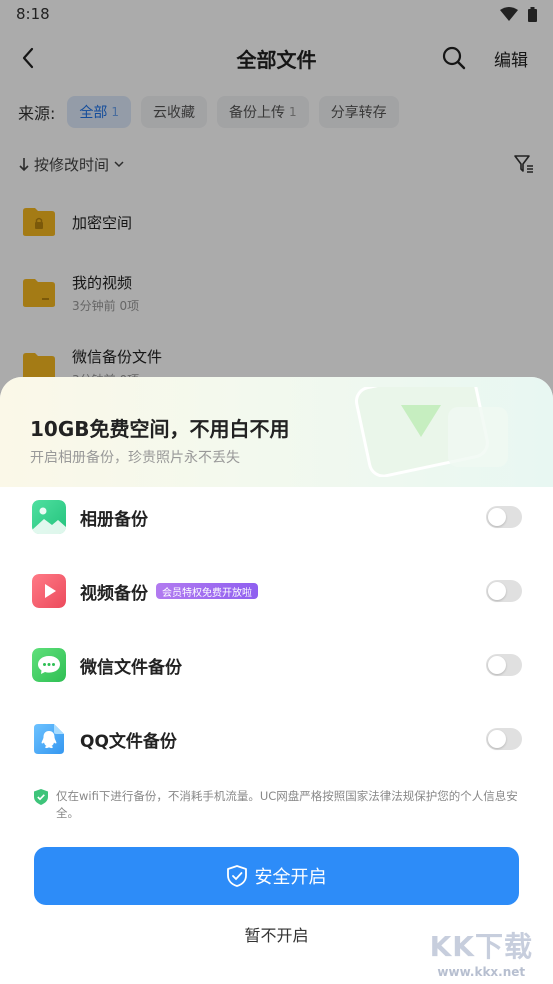  I want to click on watermark-logo: KK下载, so click(481, 946).